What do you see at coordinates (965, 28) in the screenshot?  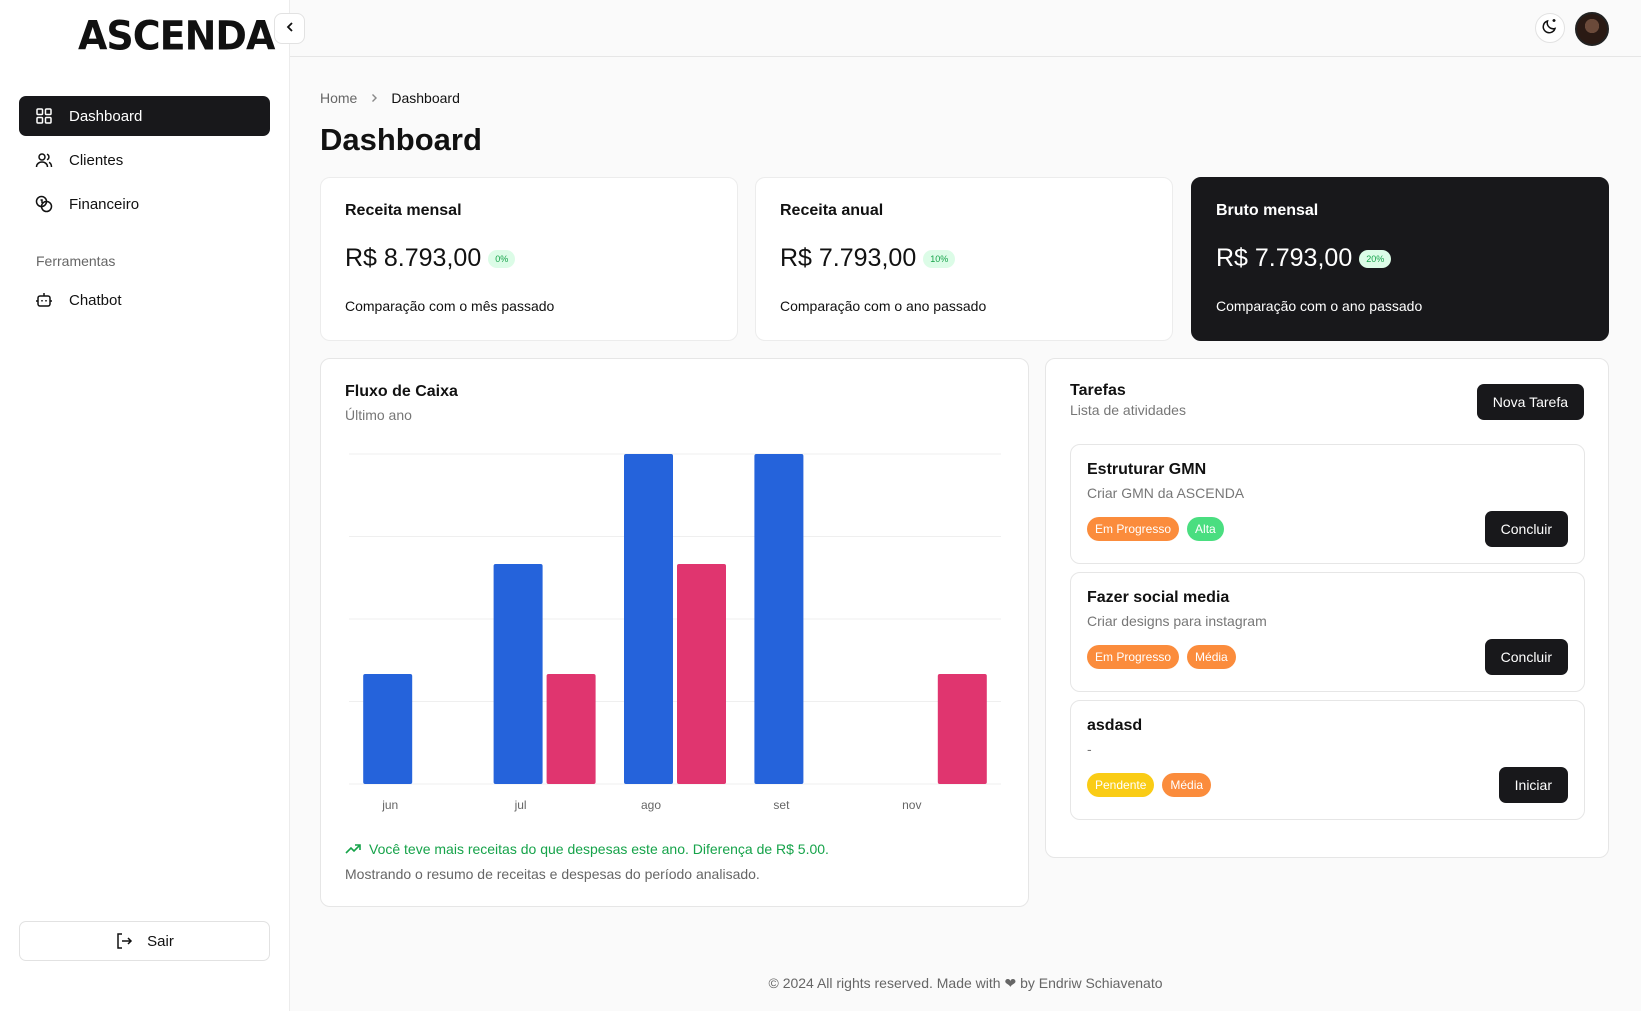 I see `topbar` at bounding box center [965, 28].